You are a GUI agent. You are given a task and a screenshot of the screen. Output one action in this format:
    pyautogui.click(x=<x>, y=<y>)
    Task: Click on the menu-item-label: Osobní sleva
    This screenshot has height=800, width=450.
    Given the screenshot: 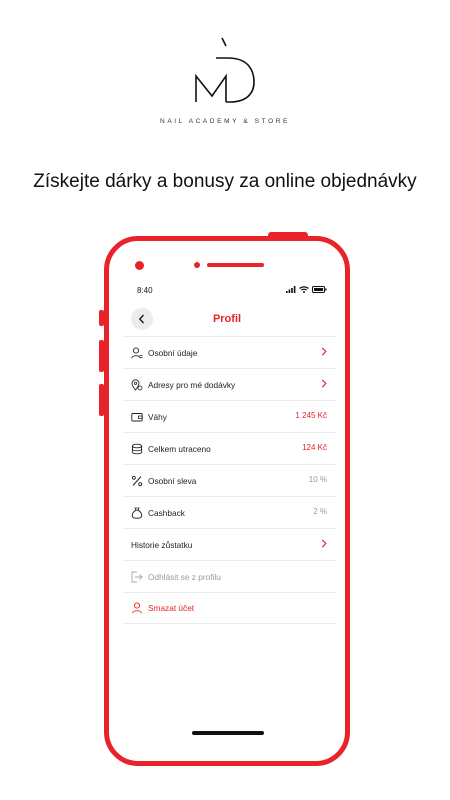 What is the action you would take?
    pyautogui.click(x=172, y=480)
    